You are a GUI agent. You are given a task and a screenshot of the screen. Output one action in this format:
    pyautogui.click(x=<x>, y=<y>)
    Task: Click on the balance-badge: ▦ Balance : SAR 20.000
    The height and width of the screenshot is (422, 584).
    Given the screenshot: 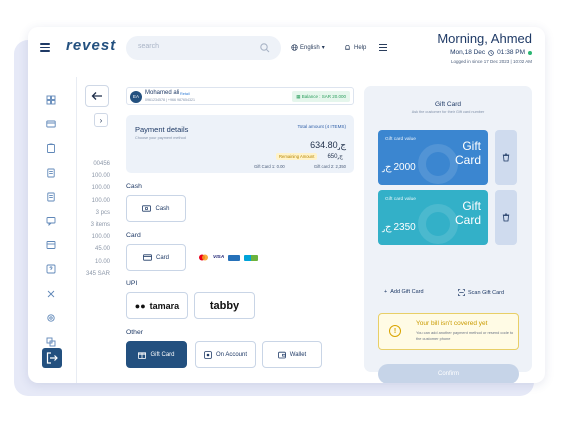 What is the action you would take?
    pyautogui.click(x=321, y=96)
    